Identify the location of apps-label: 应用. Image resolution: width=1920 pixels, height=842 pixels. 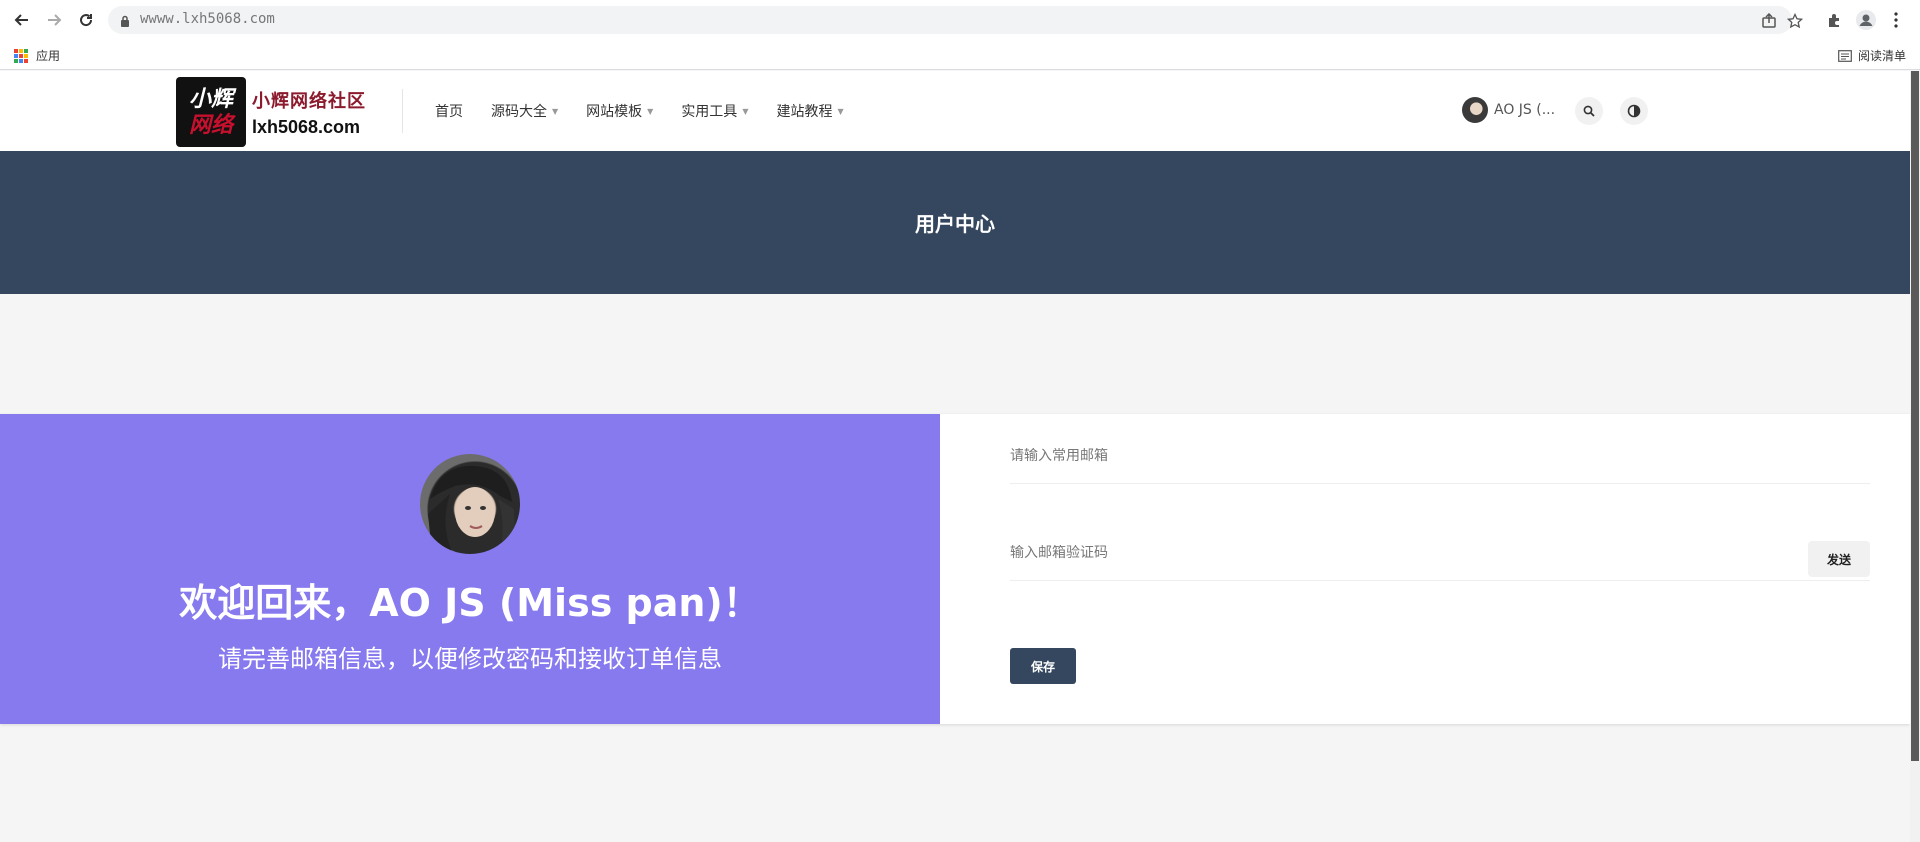
(48, 56).